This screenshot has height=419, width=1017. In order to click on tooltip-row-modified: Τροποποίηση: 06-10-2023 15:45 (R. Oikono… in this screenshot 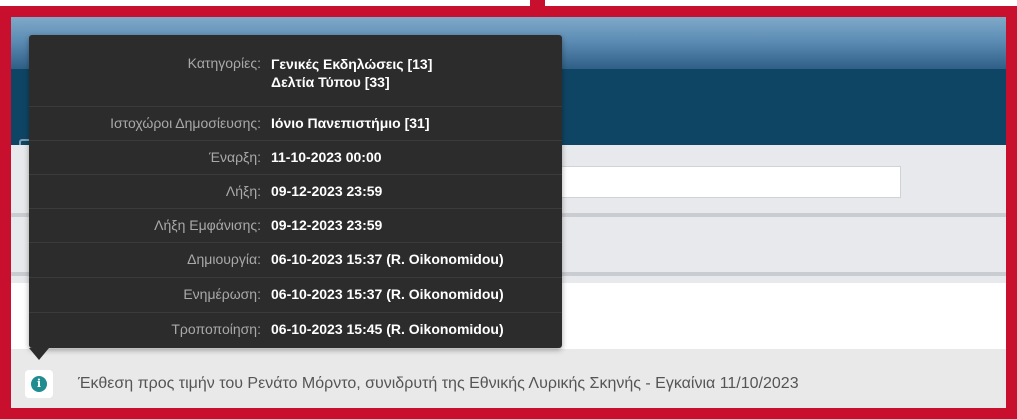, I will do `click(295, 330)`.